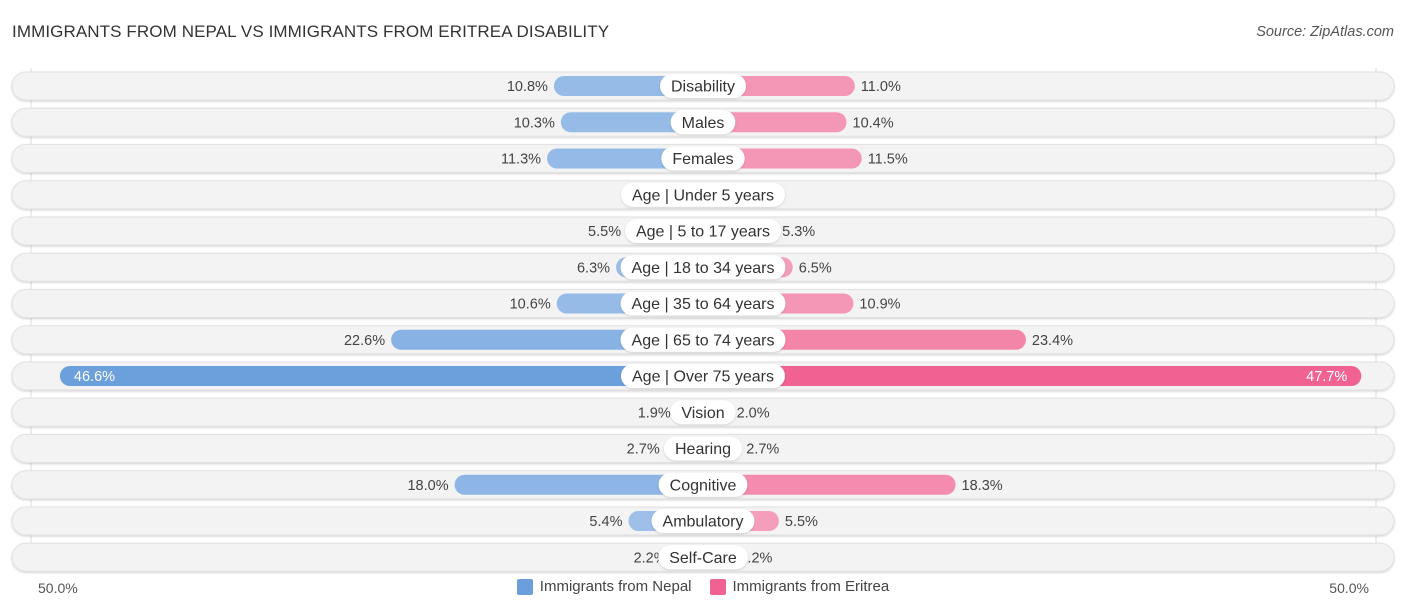  I want to click on category-label: Age | Over 75 years, so click(703, 377).